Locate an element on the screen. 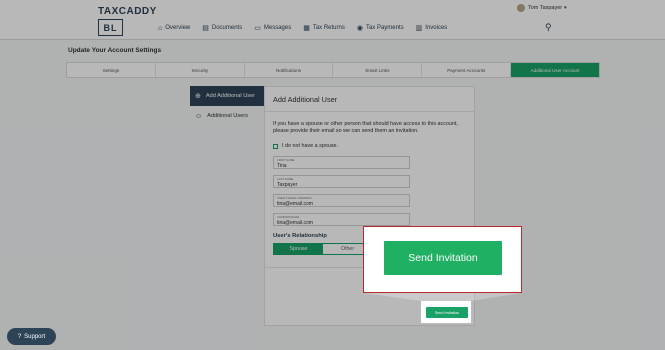  no-spouse-row: I do not have a spouse. is located at coordinates (305, 146).